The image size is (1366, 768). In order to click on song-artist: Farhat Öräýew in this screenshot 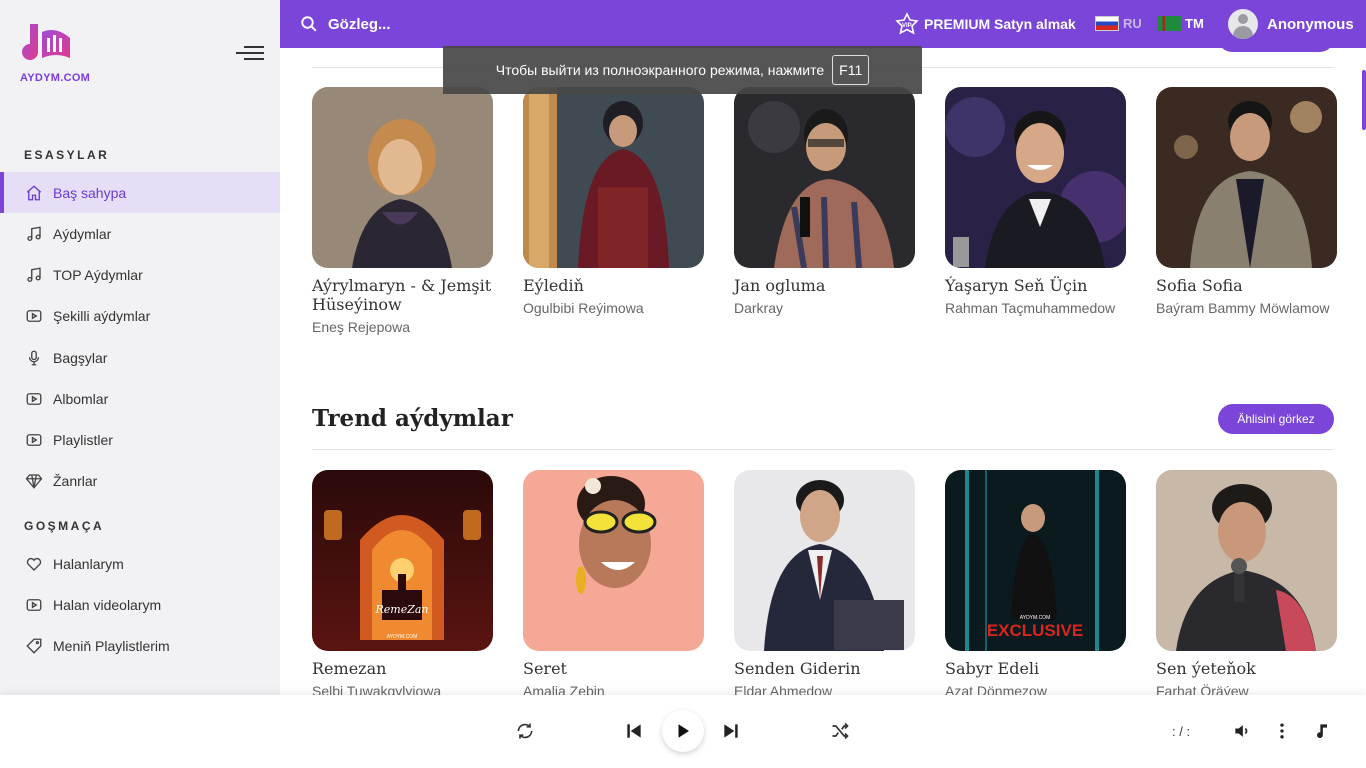, I will do `click(1246, 688)`.